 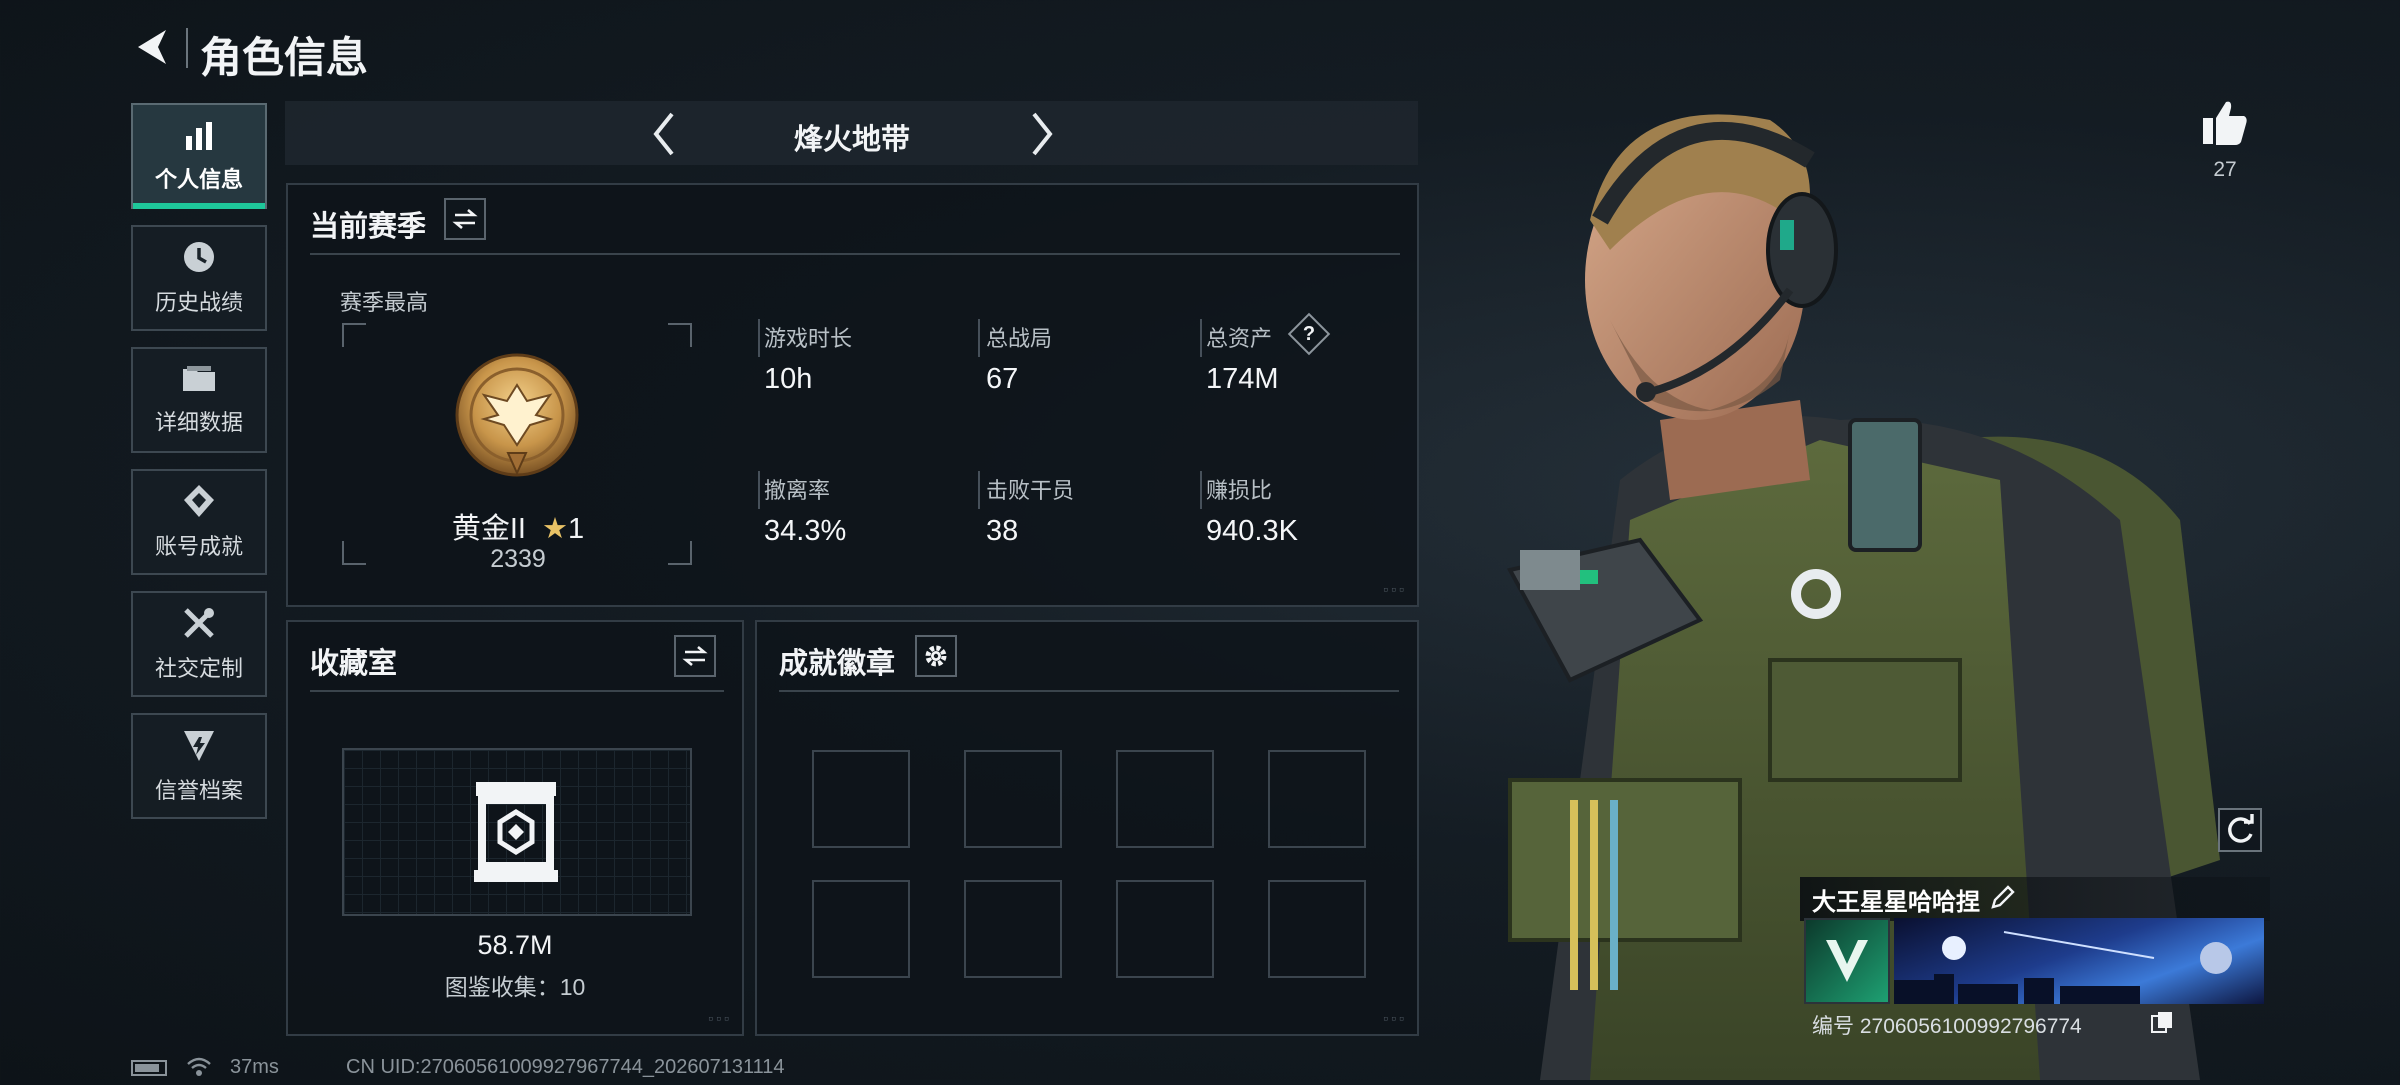 I want to click on stat-label-kills: 击败干员, so click(x=1030, y=490).